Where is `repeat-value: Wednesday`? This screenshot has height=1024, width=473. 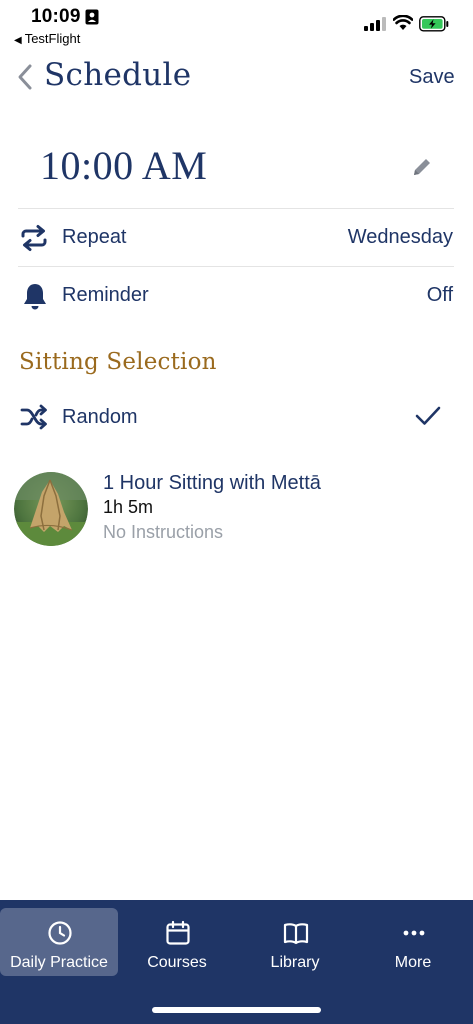
repeat-value: Wednesday is located at coordinates (400, 237).